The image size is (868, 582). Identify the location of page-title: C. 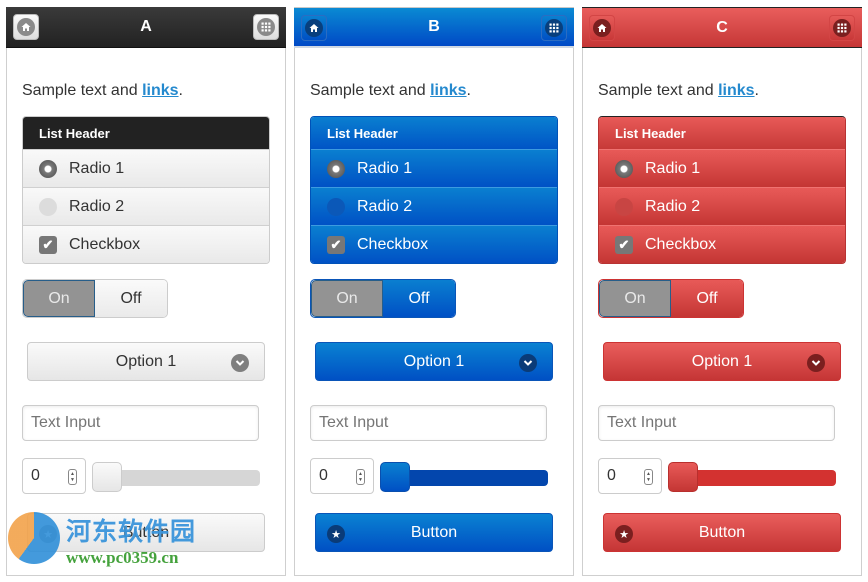
(722, 27).